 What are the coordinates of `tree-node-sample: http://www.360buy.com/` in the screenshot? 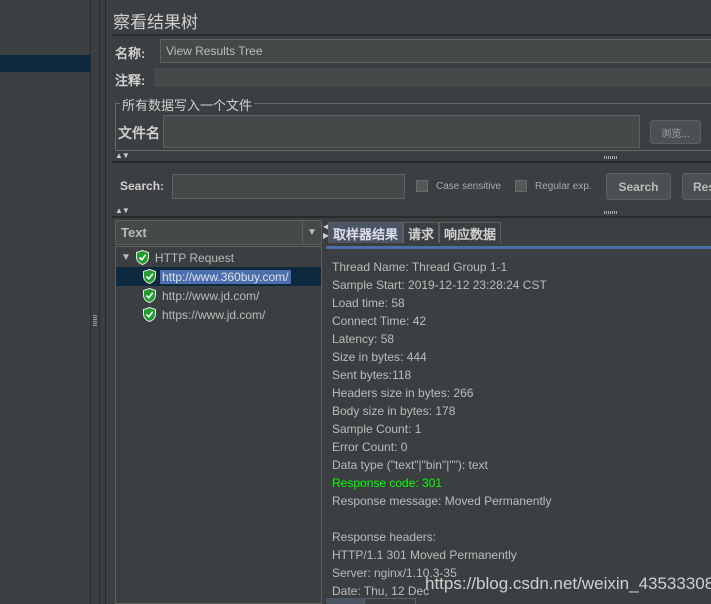 It's located at (218, 276).